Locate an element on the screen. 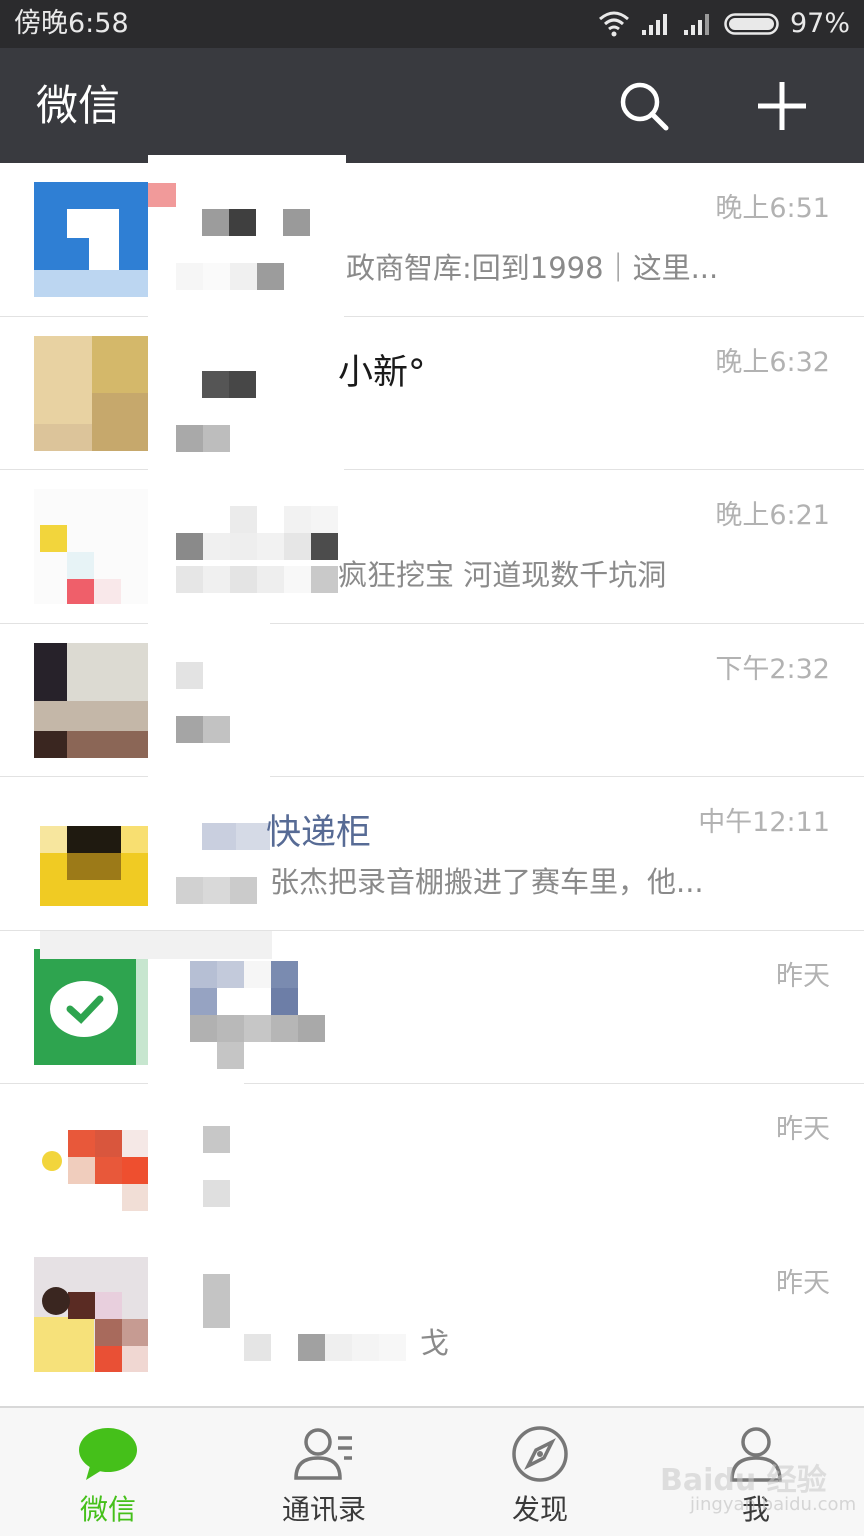 Image resolution: width=864 pixels, height=1536 pixels. battery-percent: 97% is located at coordinates (819, 23).